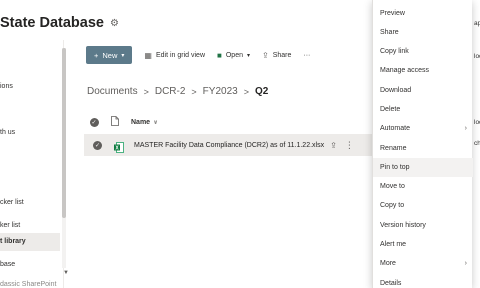  Describe the element at coordinates (114, 23) in the screenshot. I see `site-settings-icon: ⚙` at that location.